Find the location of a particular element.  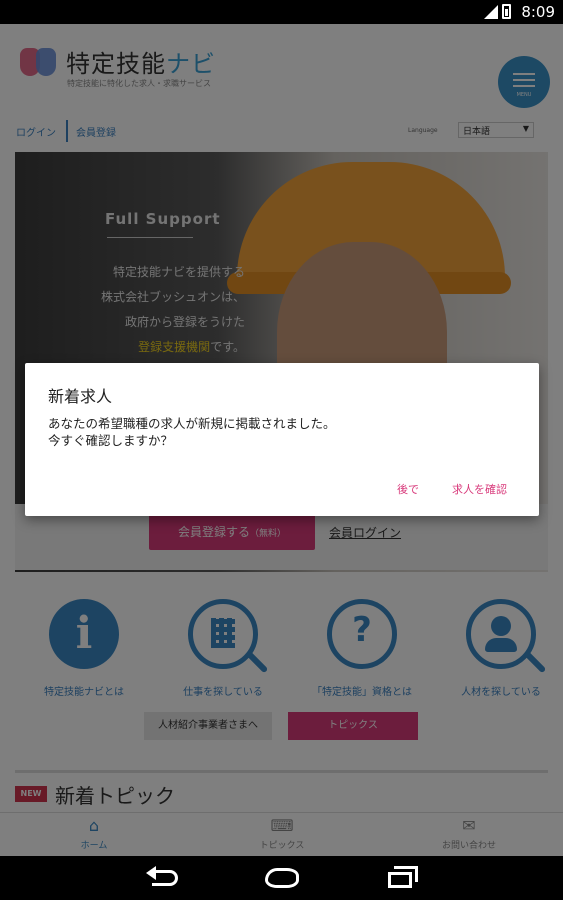

dialog-message: あなたの希望職種の求人が新規に掲載されました。 今すぐ確認しますか？ is located at coordinates (283, 432).